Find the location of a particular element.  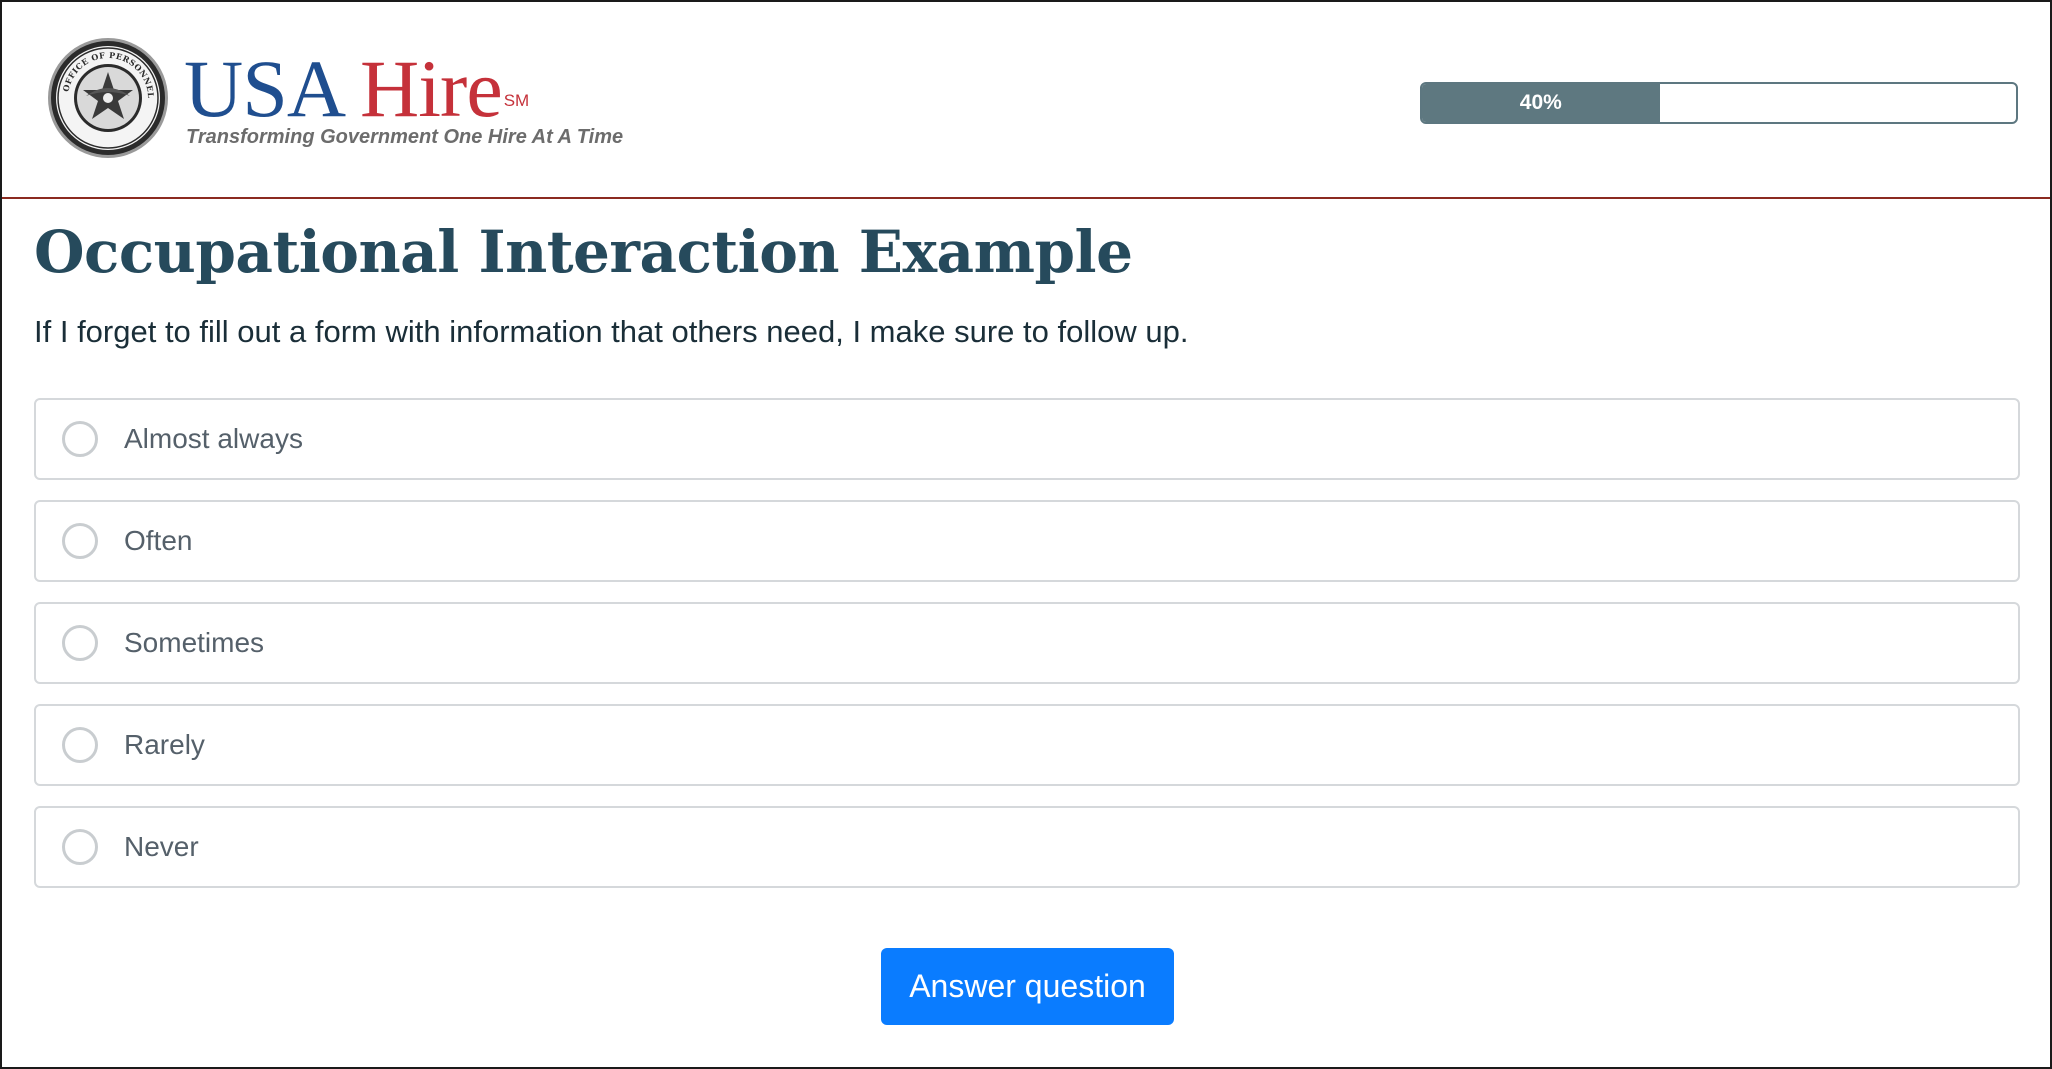

option-sometimes: Sometimes is located at coordinates (1027, 643).